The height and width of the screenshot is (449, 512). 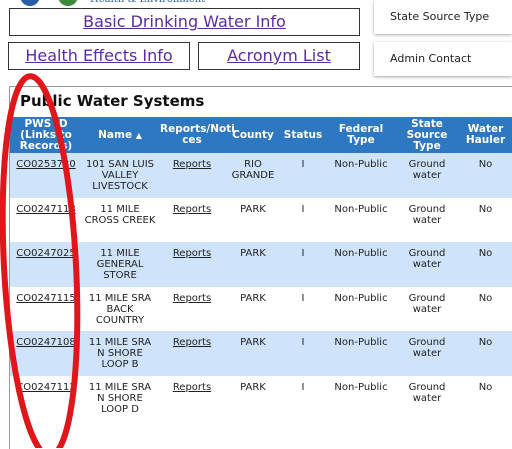 What do you see at coordinates (427, 135) in the screenshot?
I see `col-state-source-type: State Source Type` at bounding box center [427, 135].